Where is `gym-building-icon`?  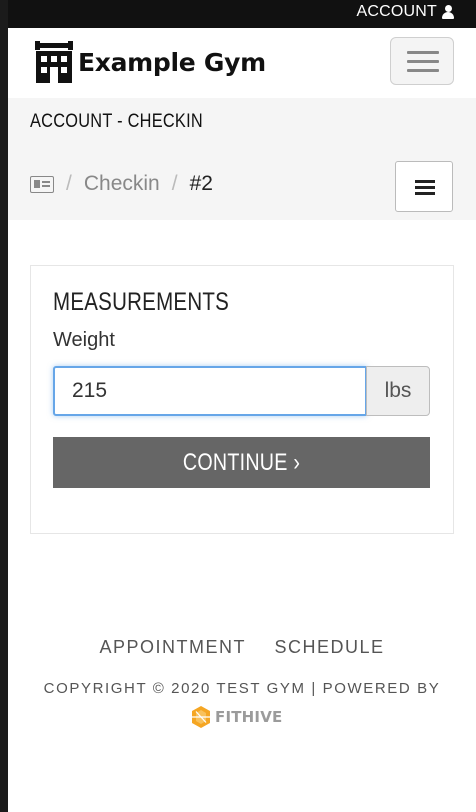
gym-building-icon is located at coordinates (54, 62).